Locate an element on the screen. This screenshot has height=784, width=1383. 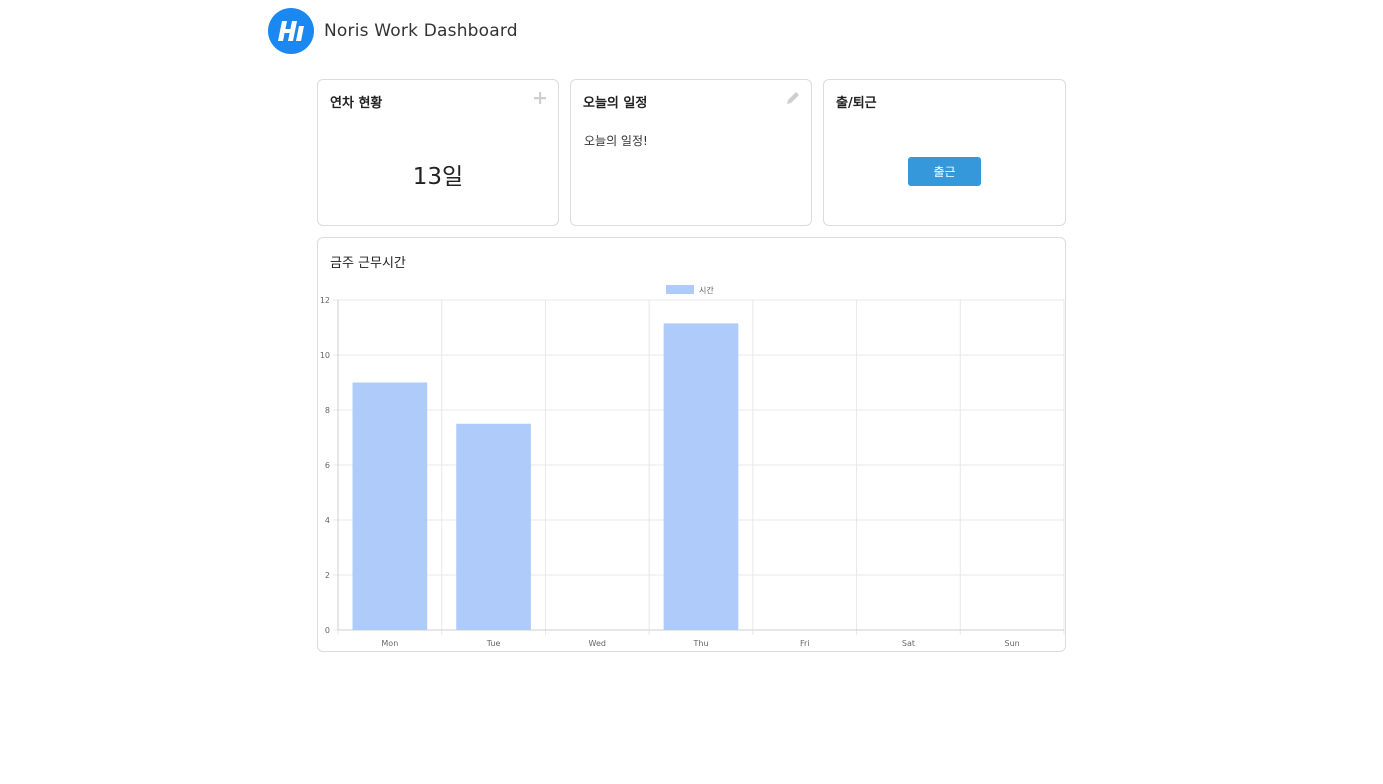
chart-card-title: 금주 근무시간 is located at coordinates (368, 263).